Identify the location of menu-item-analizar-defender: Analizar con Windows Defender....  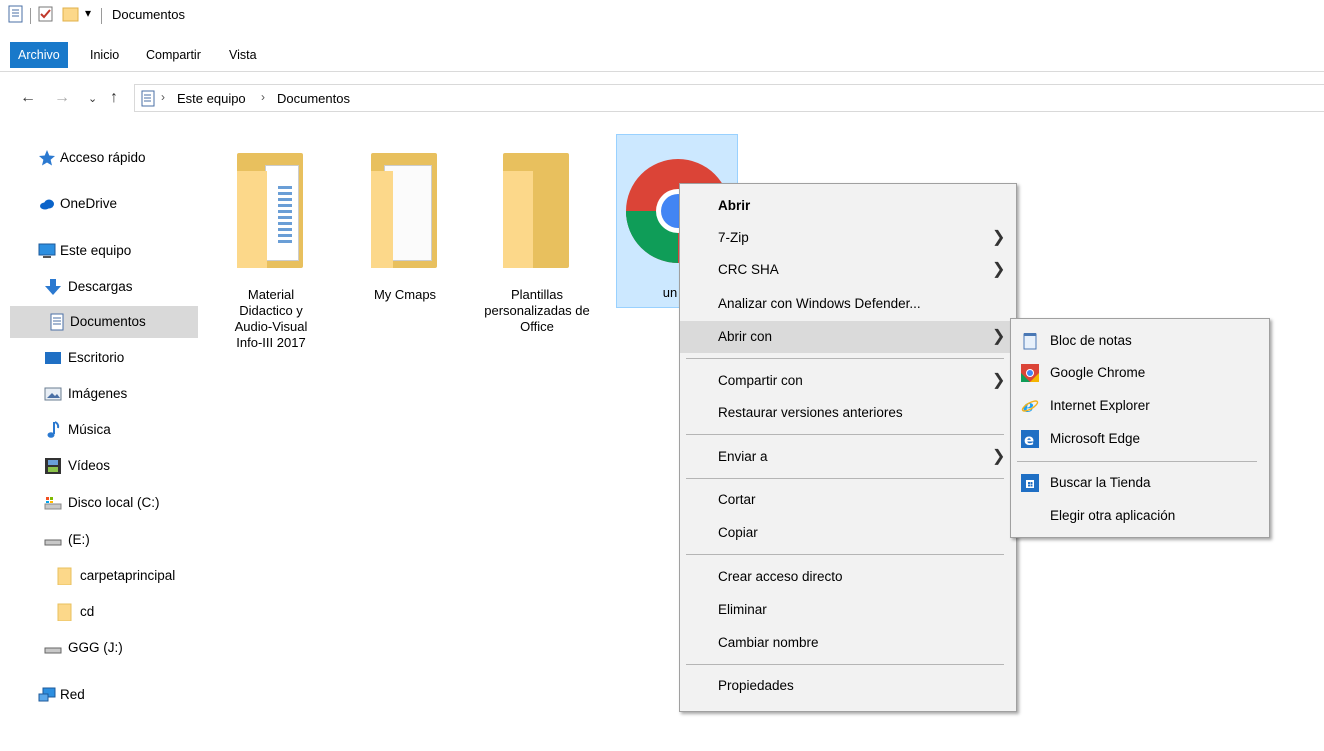
(848, 304).